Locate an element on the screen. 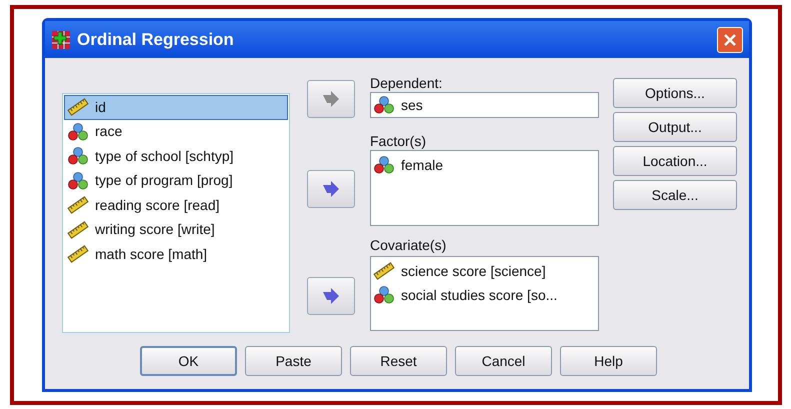  field-label: Covariate(s) is located at coordinates (409, 245).